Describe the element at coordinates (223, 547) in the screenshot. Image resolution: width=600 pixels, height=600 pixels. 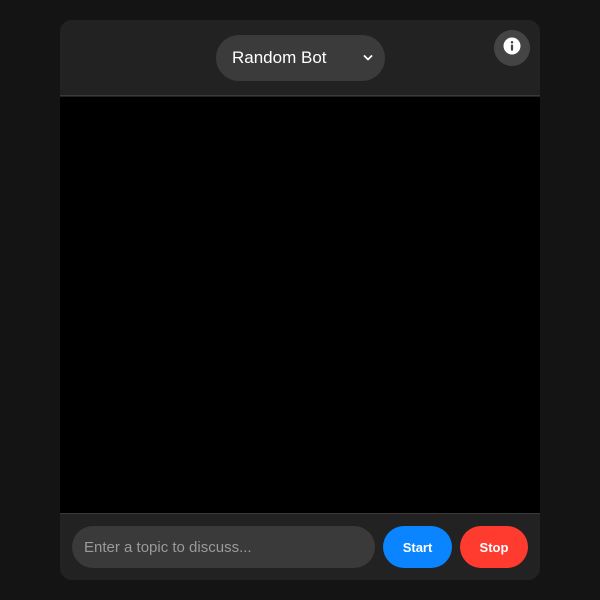
I see `topic-input` at that location.